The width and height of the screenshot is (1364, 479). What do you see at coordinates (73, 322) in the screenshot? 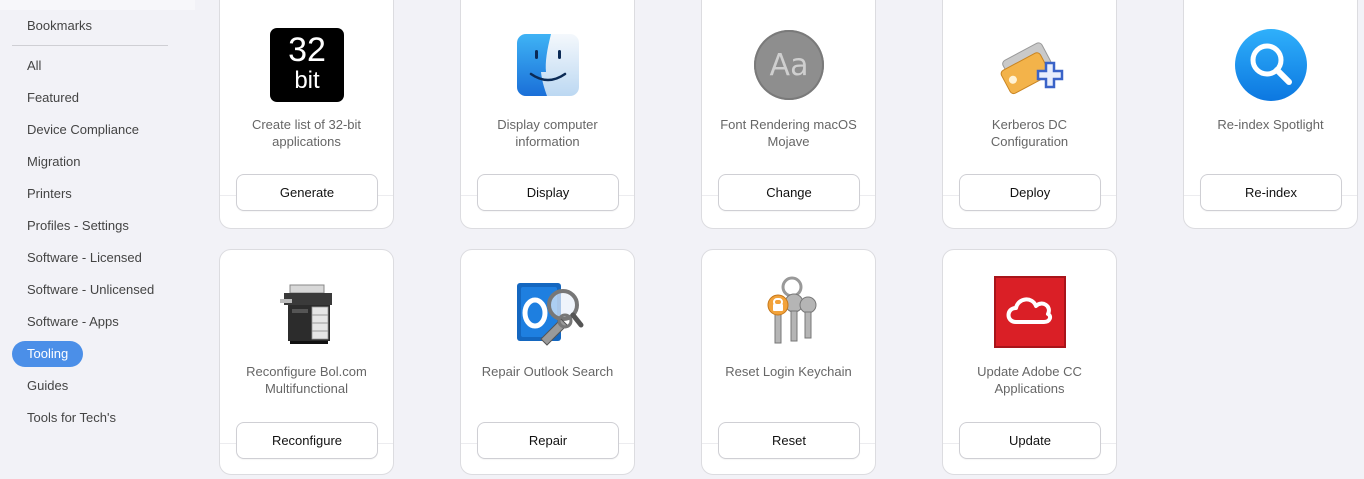
I see `sidebar-item-software-apps: Software - Apps` at bounding box center [73, 322].